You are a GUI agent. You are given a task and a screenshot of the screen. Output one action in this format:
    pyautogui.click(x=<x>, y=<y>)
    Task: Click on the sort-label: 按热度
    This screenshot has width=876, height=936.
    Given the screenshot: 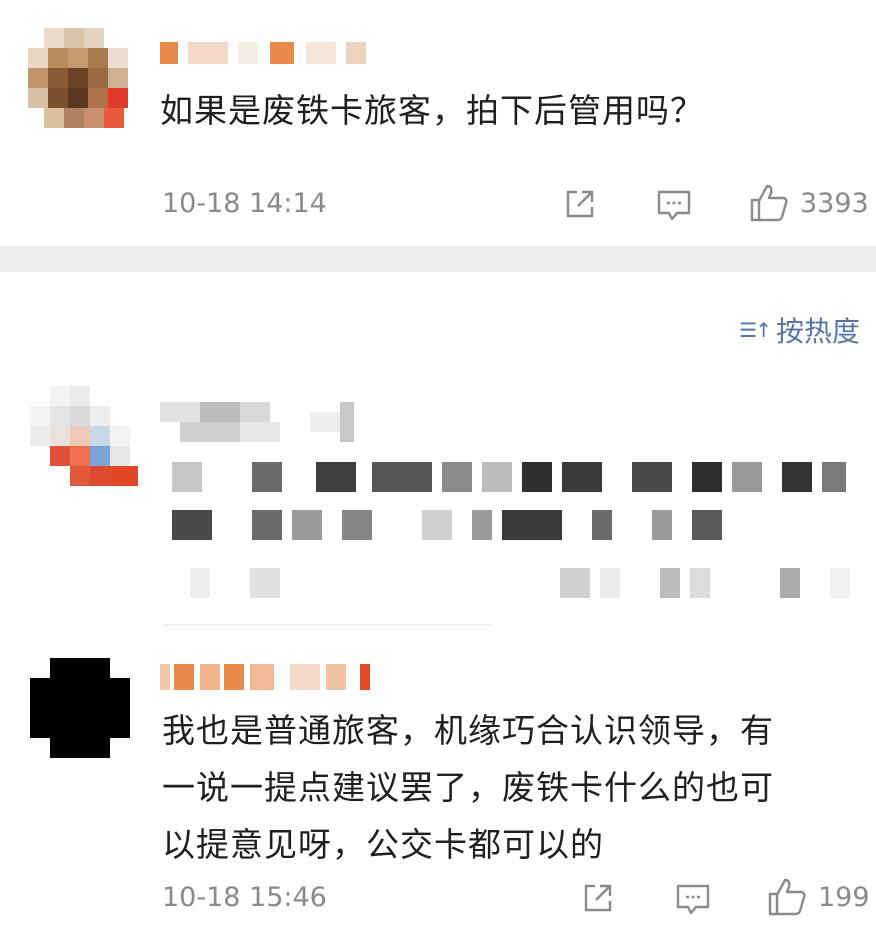 What is the action you would take?
    pyautogui.click(x=817, y=331)
    